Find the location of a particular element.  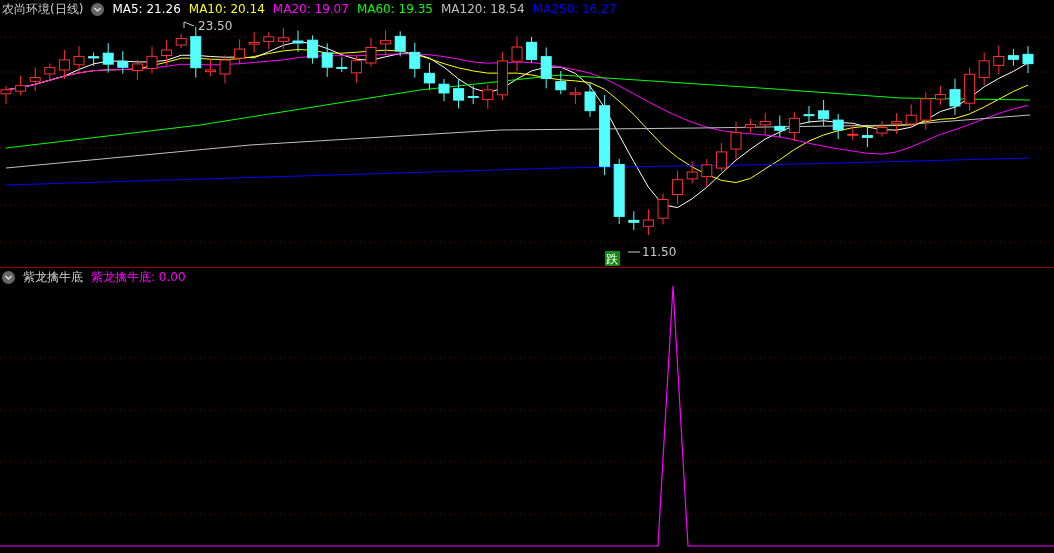

indicator-legend: MA20: 19.07 is located at coordinates (310, 9).